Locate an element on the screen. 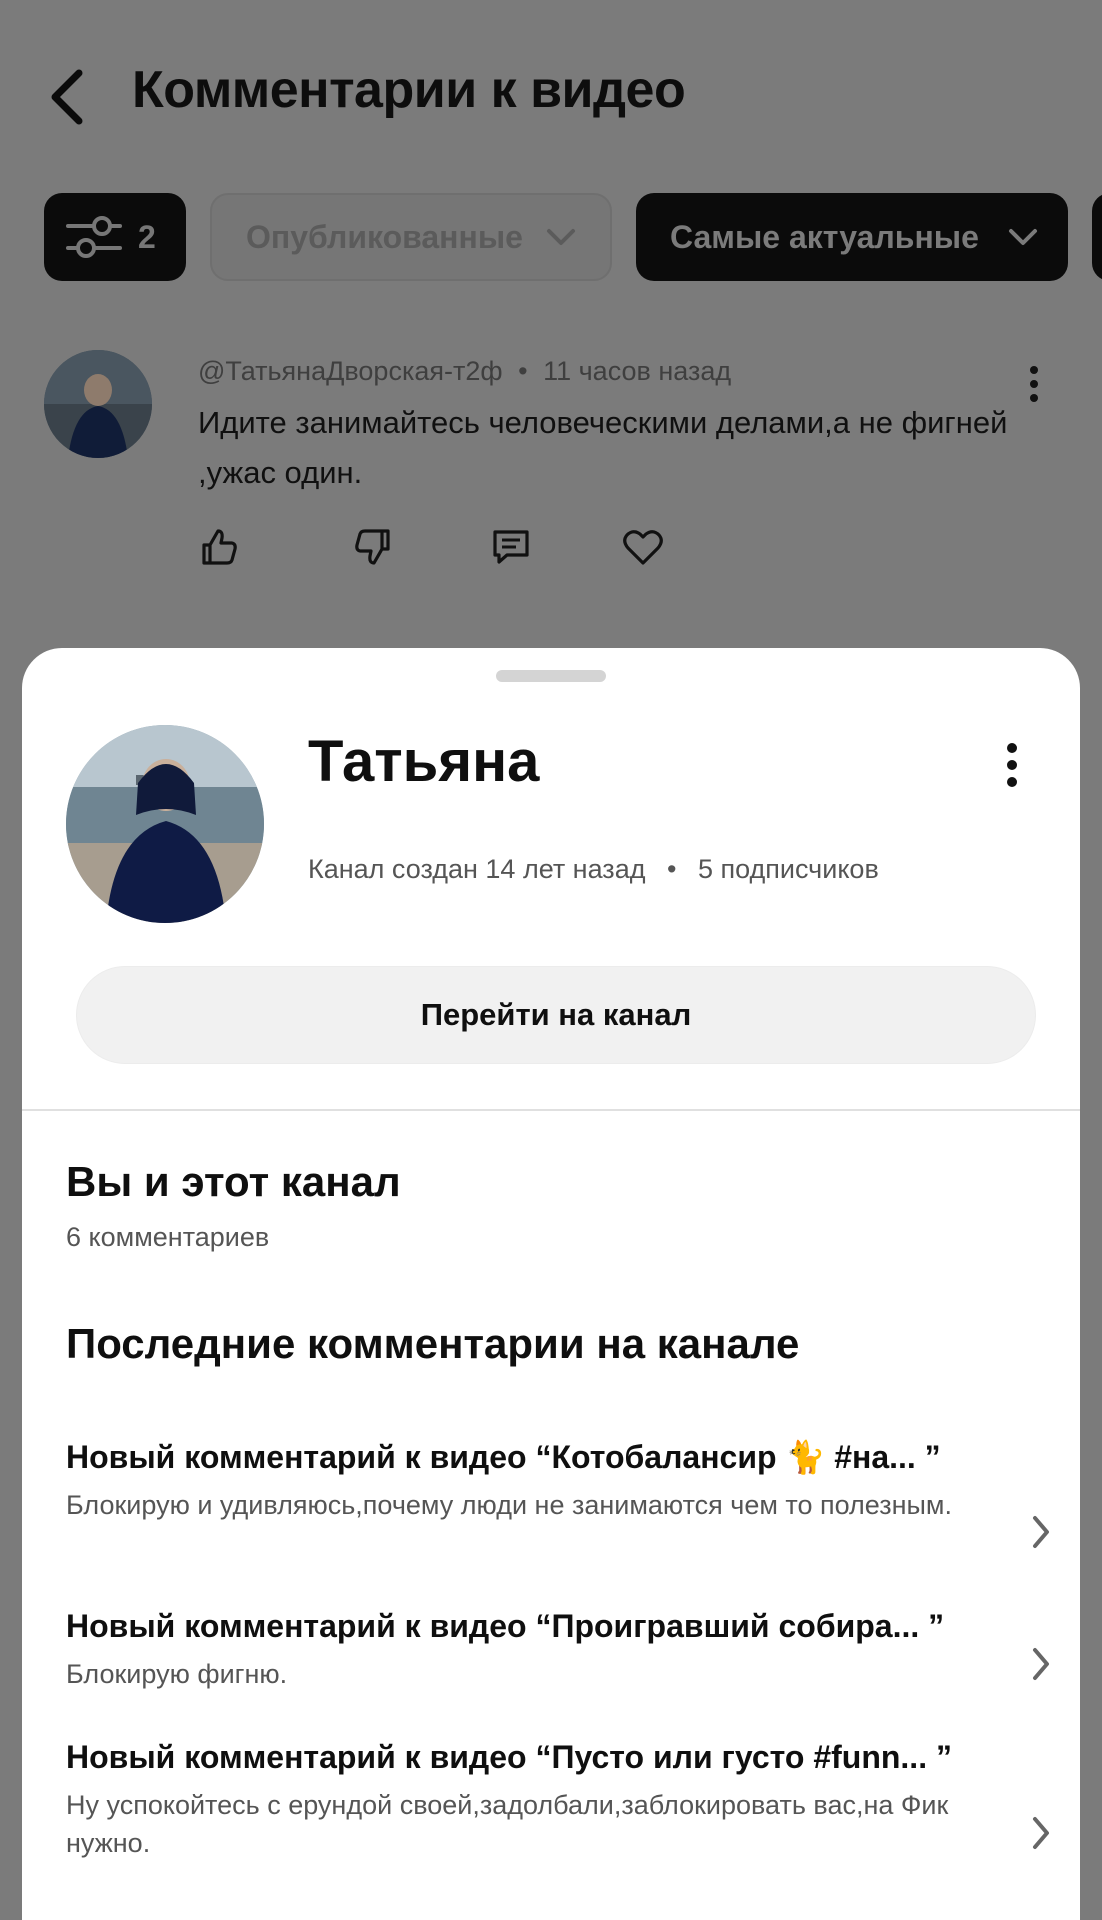 Image resolution: width=1102 pixels, height=1920 pixels. section-title-recent-comments: Последние комментарии на канале is located at coordinates (433, 1343).